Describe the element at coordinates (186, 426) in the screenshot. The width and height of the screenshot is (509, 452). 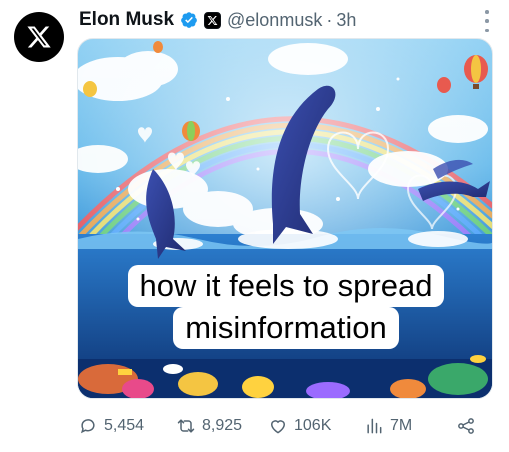
I see `repost-icon` at that location.